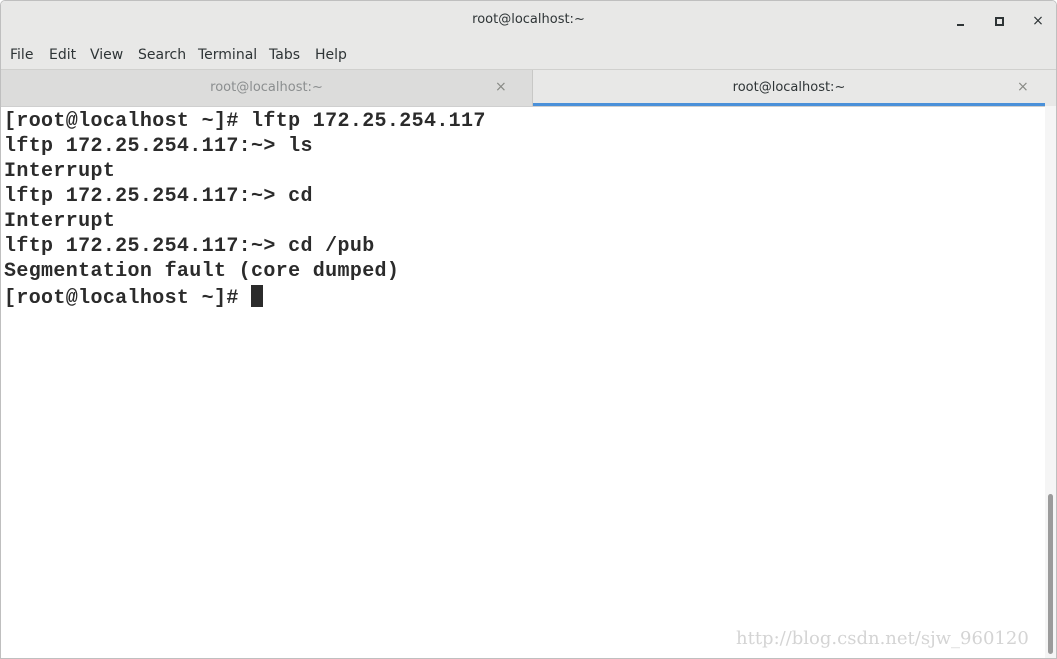  I want to click on maximize-icon, so click(999, 21).